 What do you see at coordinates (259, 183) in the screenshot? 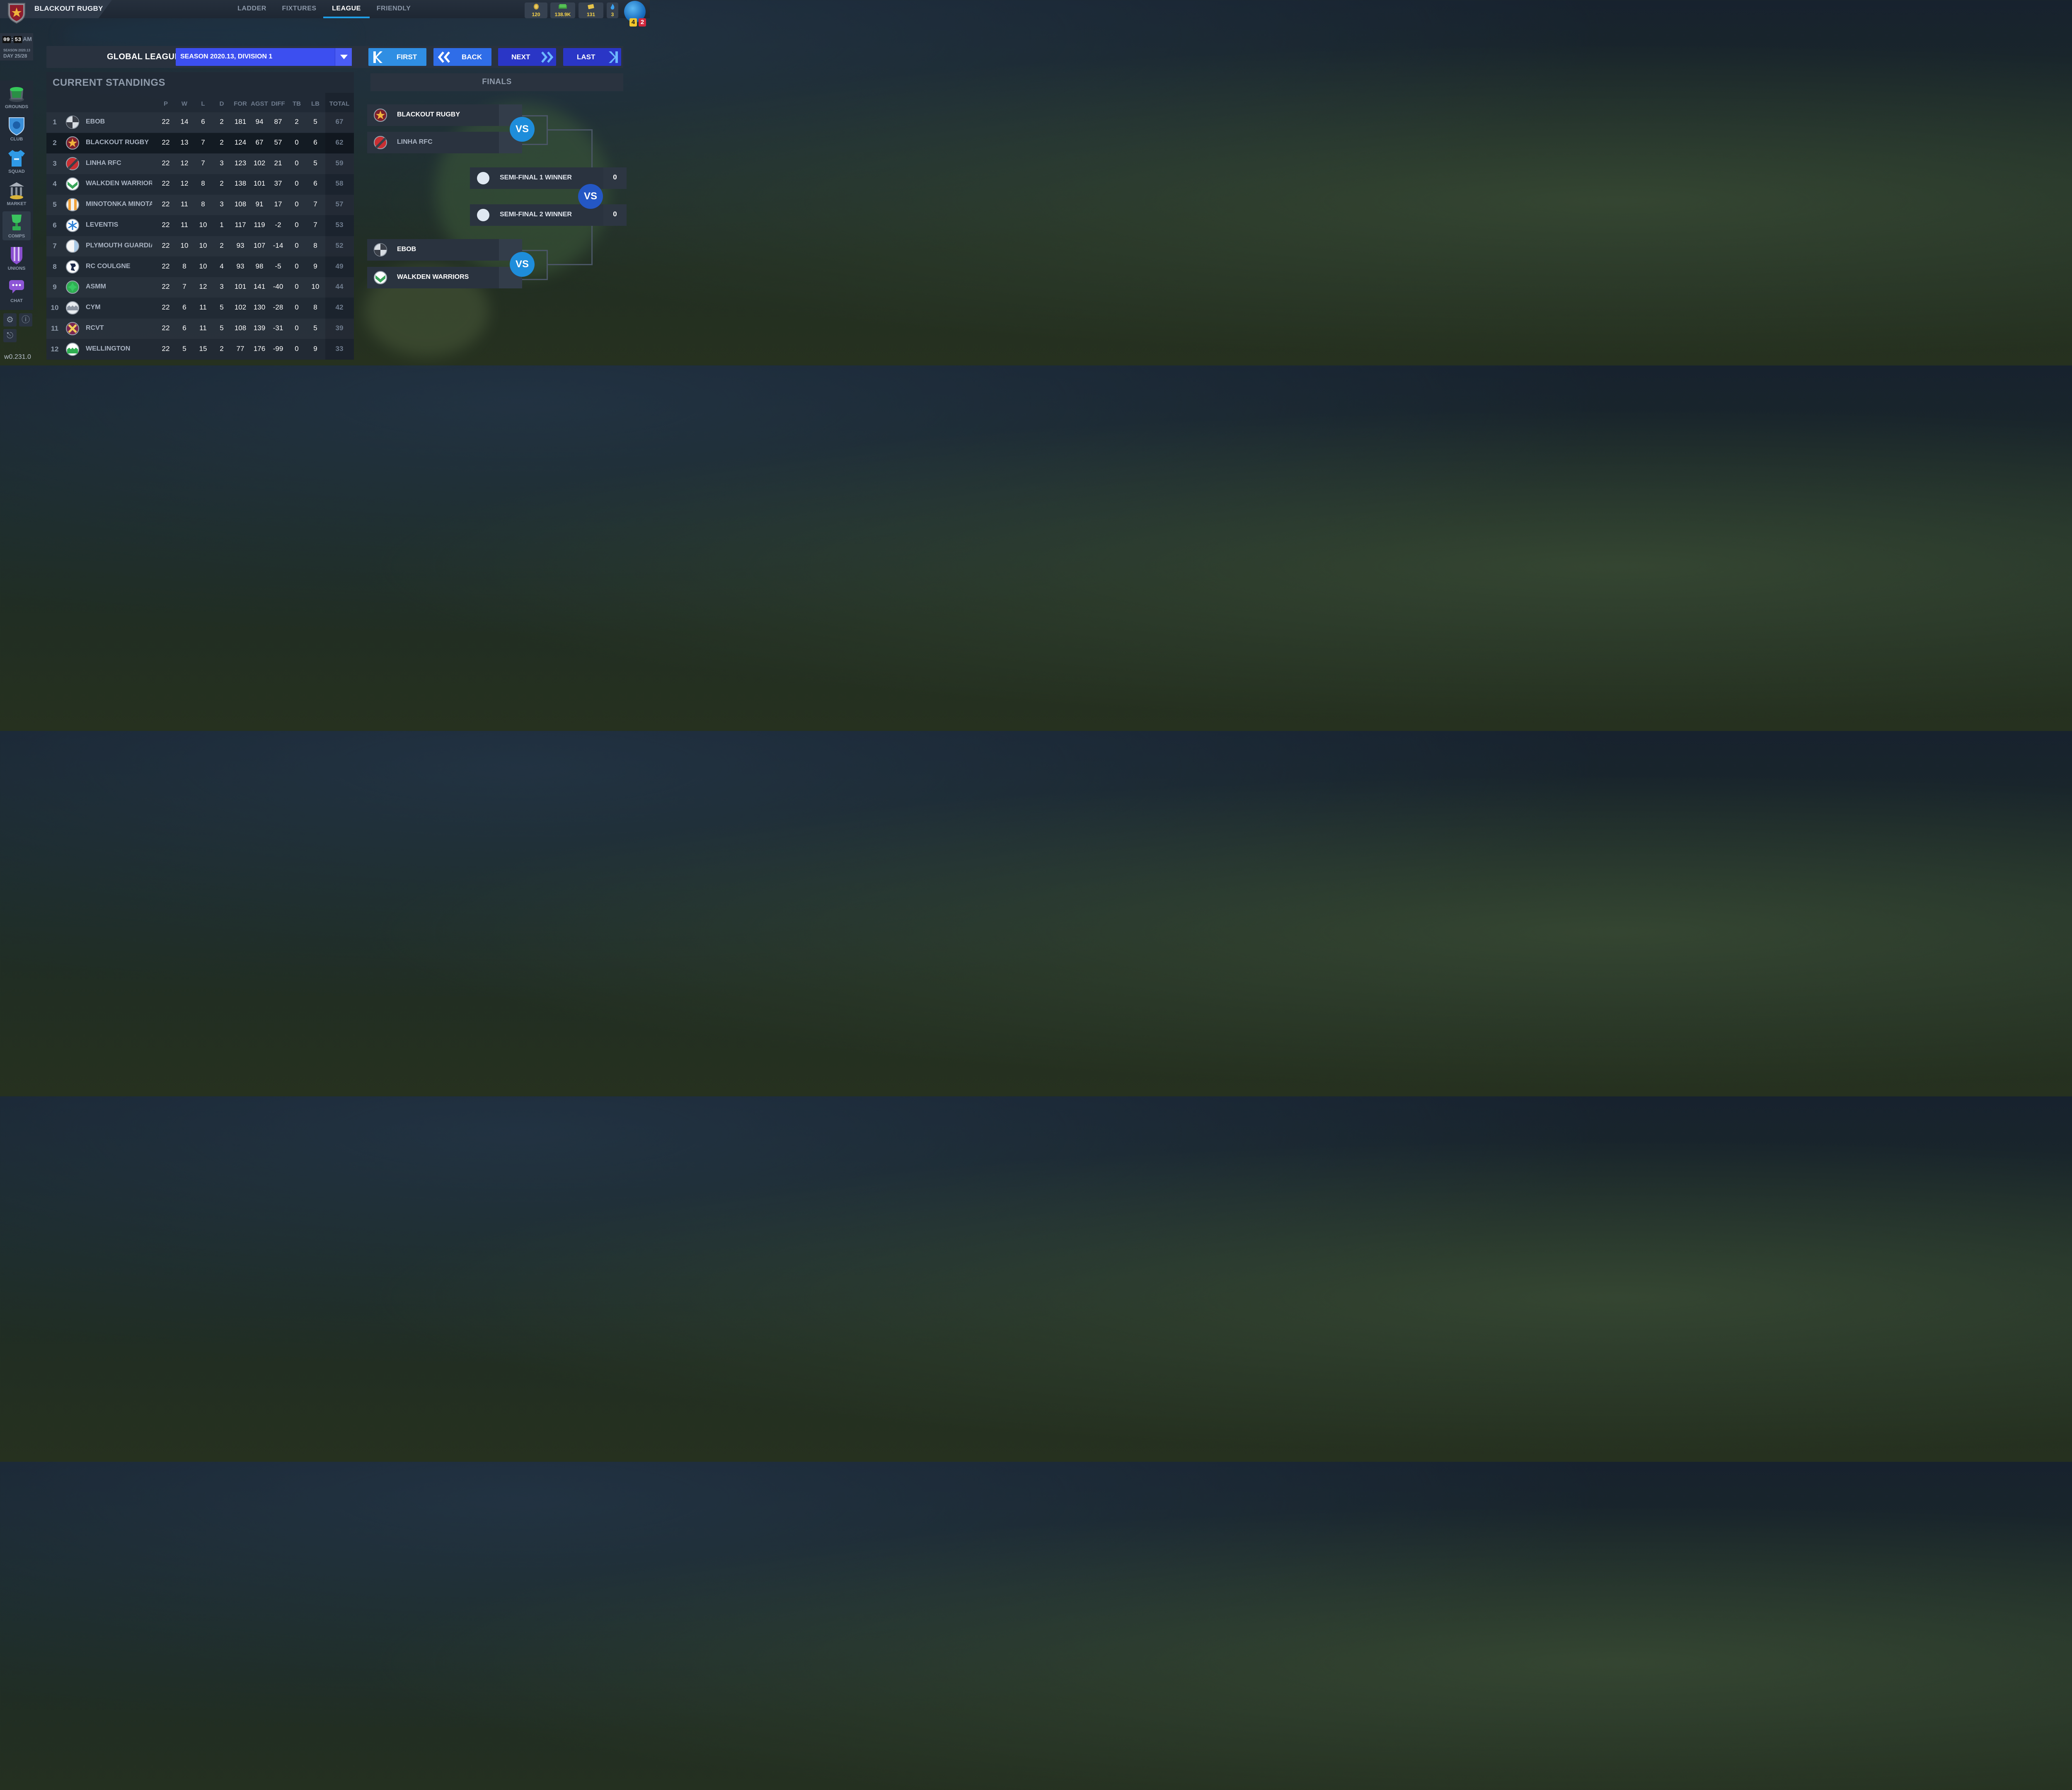
I see `cell-agst: 101` at bounding box center [259, 183].